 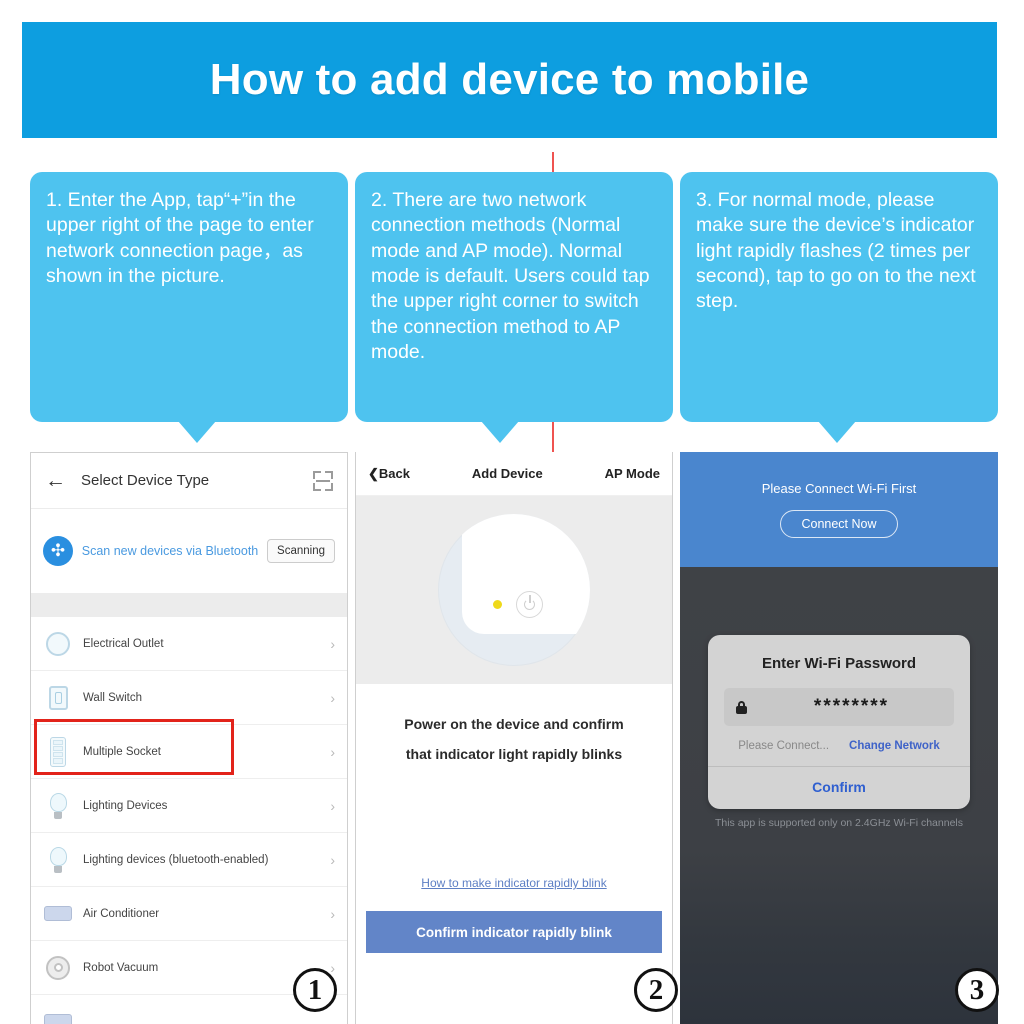 I want to click on multiple-socket-icon, so click(x=58, y=751).